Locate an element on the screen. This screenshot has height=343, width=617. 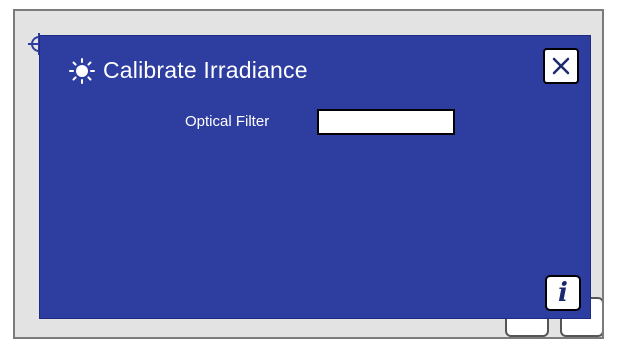
info-icon: i is located at coordinates (563, 293).